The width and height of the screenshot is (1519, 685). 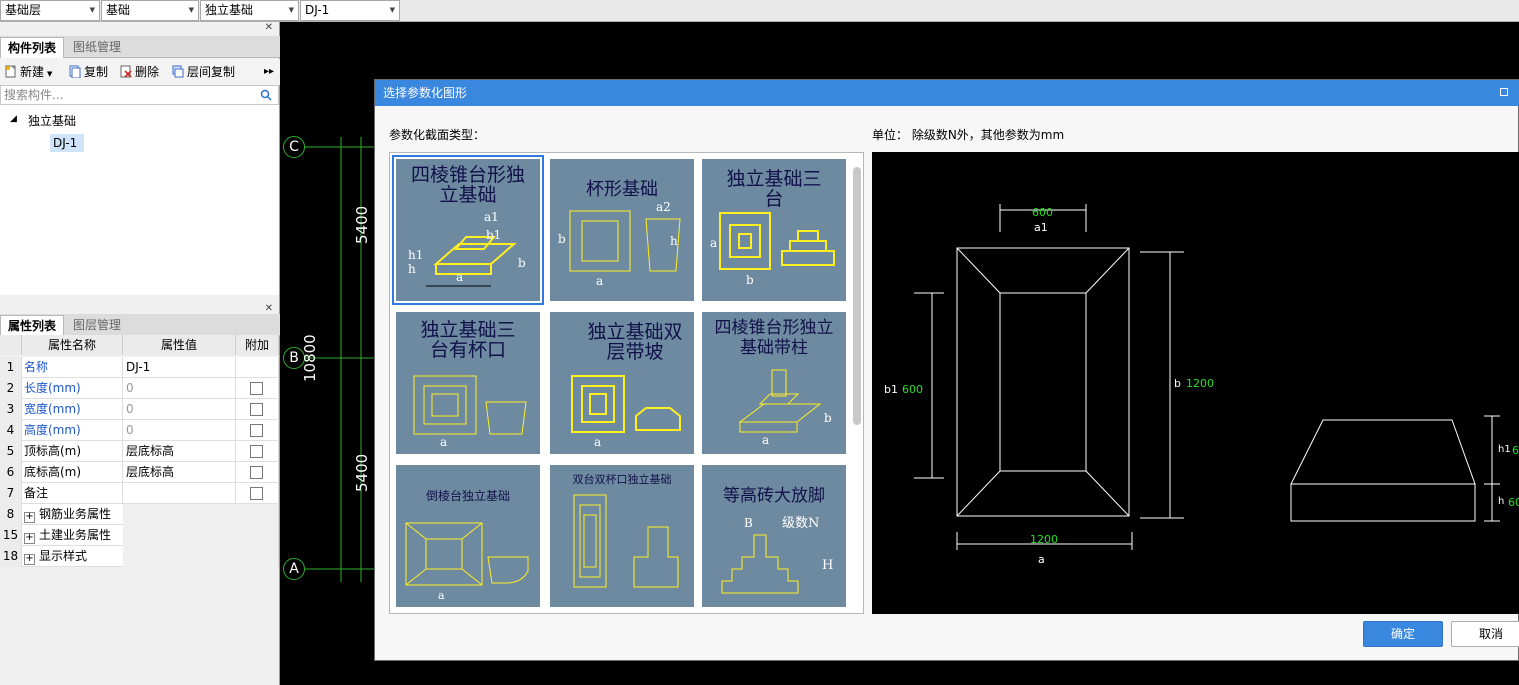 I want to click on table-row: 18 + 显示样式, so click(x=139, y=556).